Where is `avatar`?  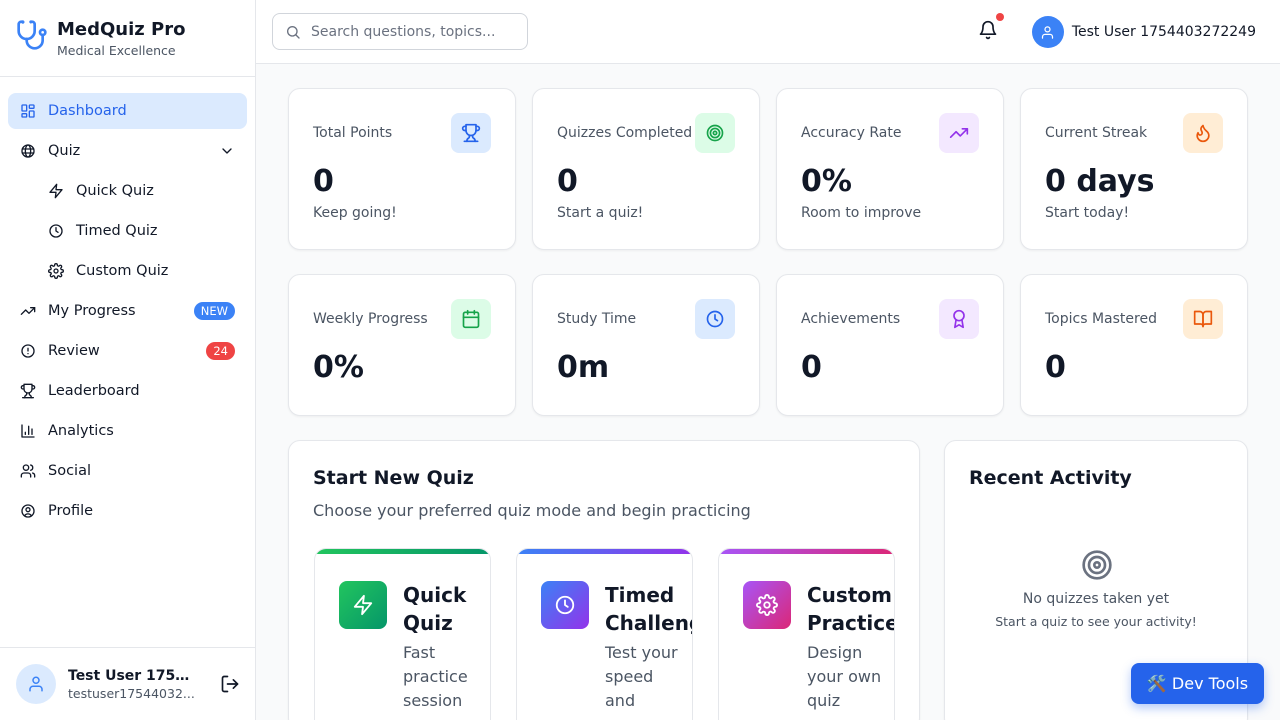 avatar is located at coordinates (36, 684).